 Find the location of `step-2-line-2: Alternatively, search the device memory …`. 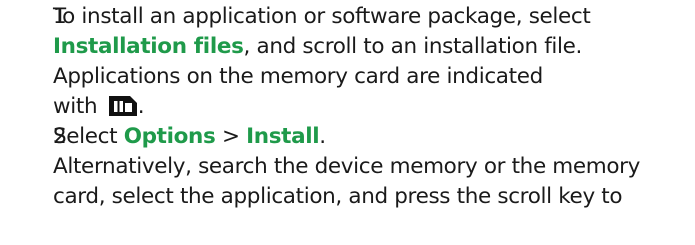

step-2-line-2: Alternatively, search the device memory … is located at coordinates (346, 167).